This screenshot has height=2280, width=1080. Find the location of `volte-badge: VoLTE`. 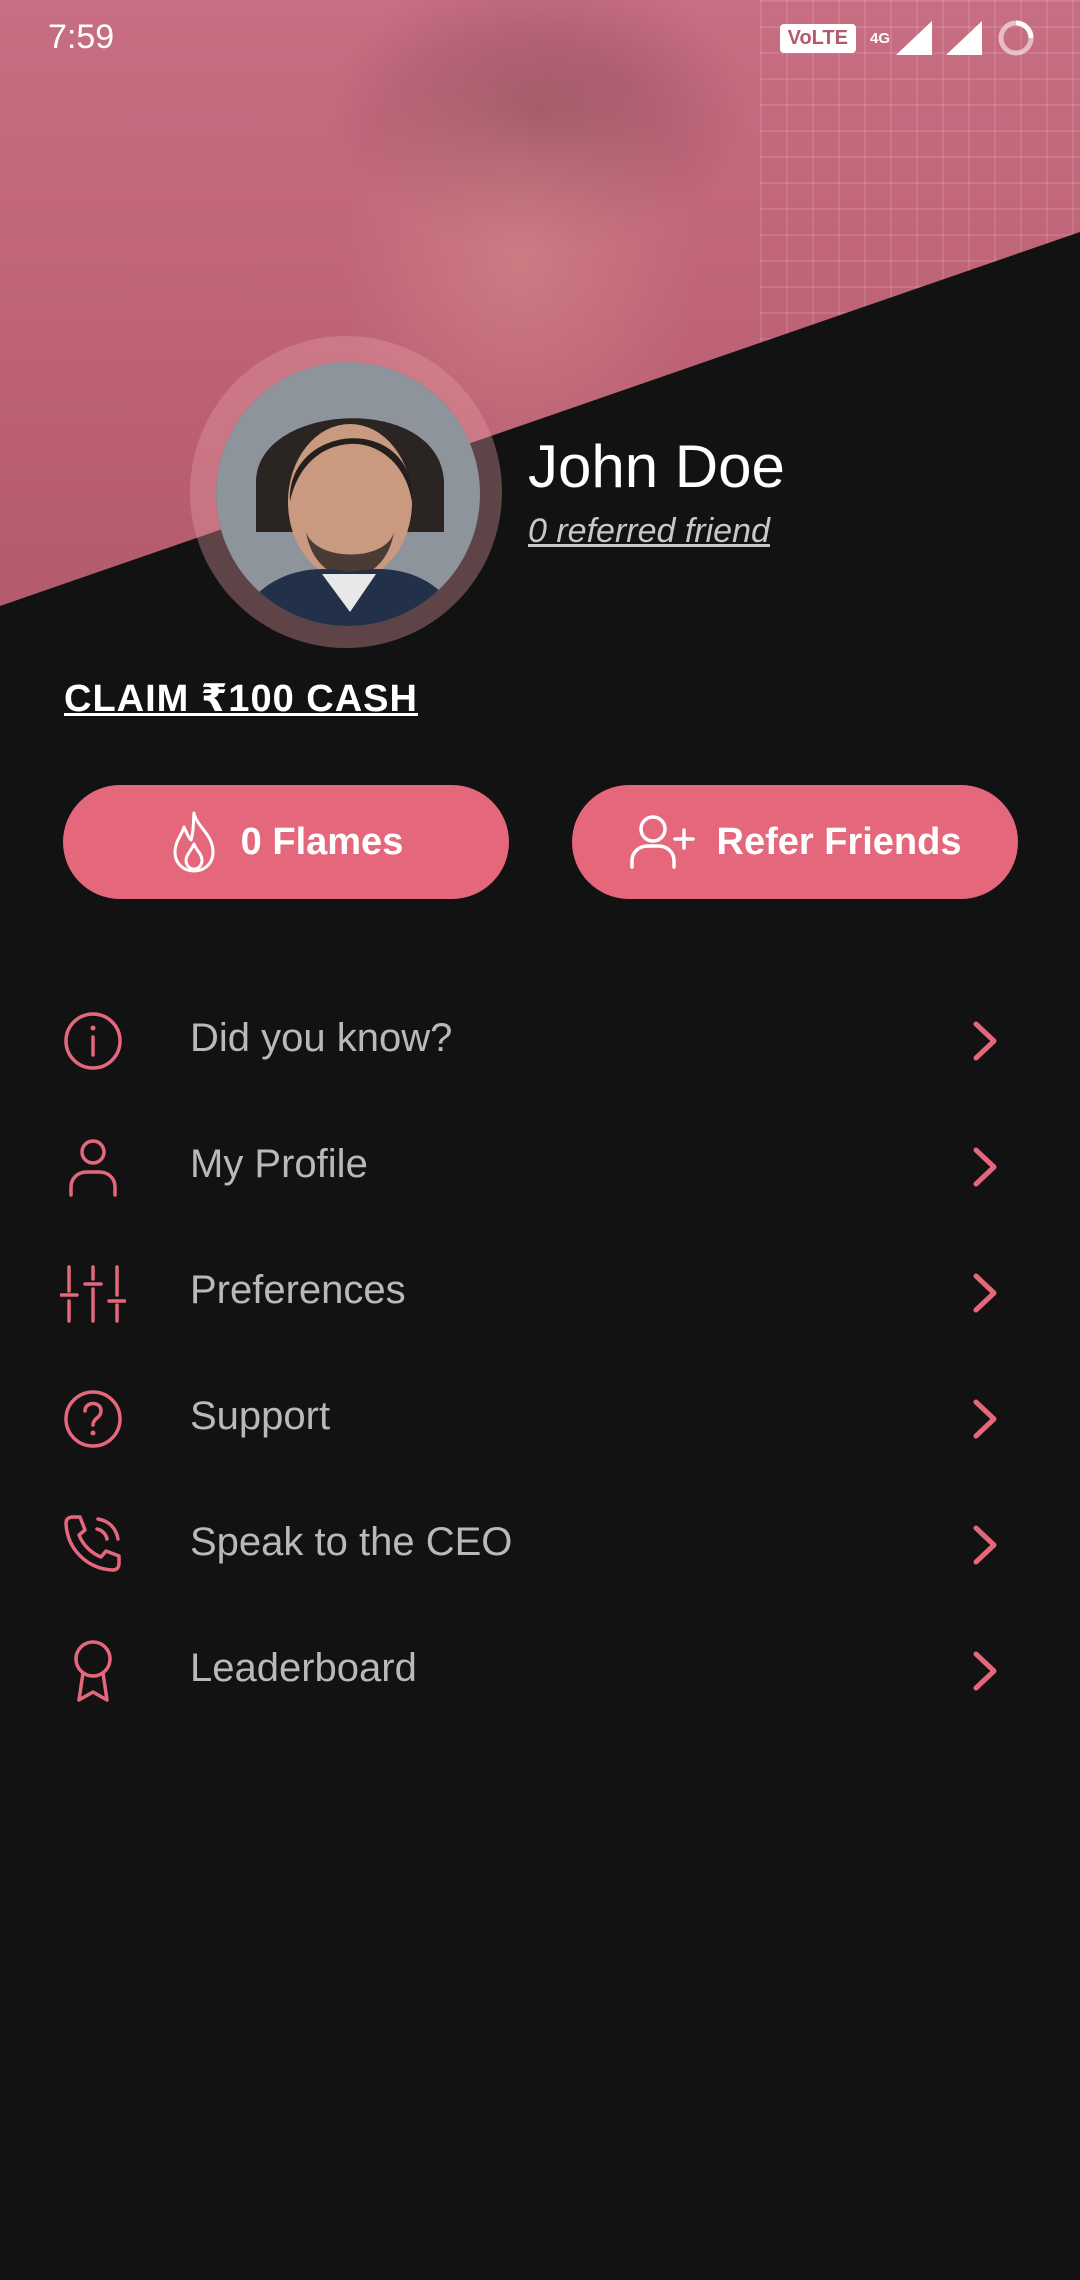

volte-badge: VoLTE is located at coordinates (817, 38).